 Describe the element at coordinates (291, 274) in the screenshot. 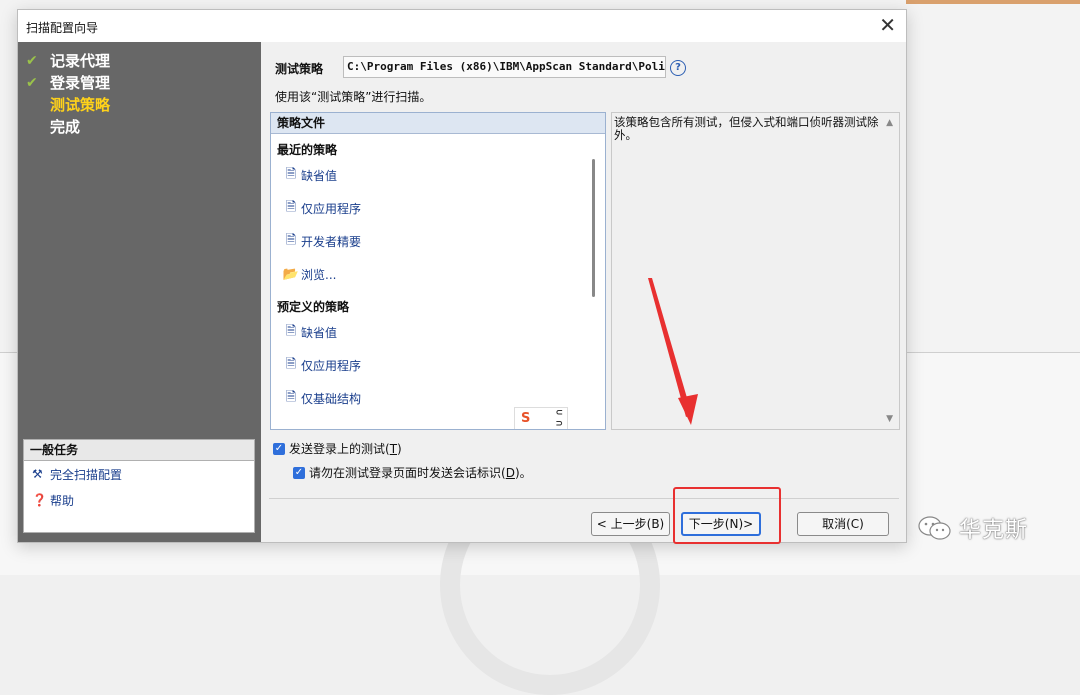

I see `open-folder-icon: 📂` at that location.